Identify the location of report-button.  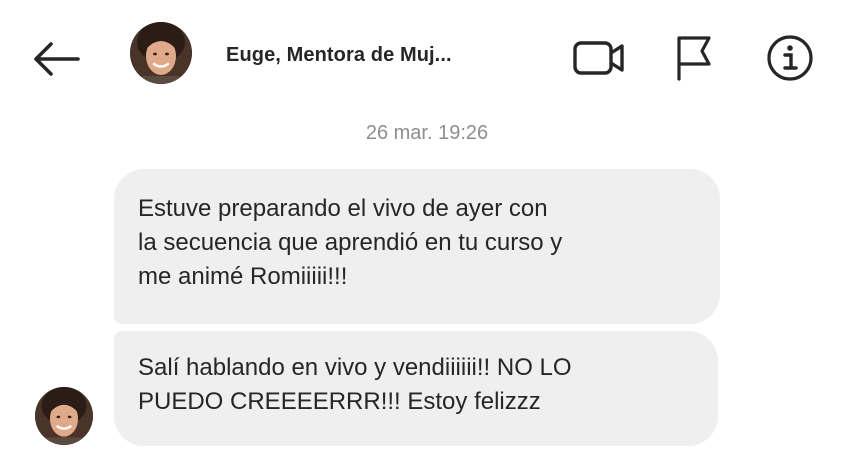
(694, 58).